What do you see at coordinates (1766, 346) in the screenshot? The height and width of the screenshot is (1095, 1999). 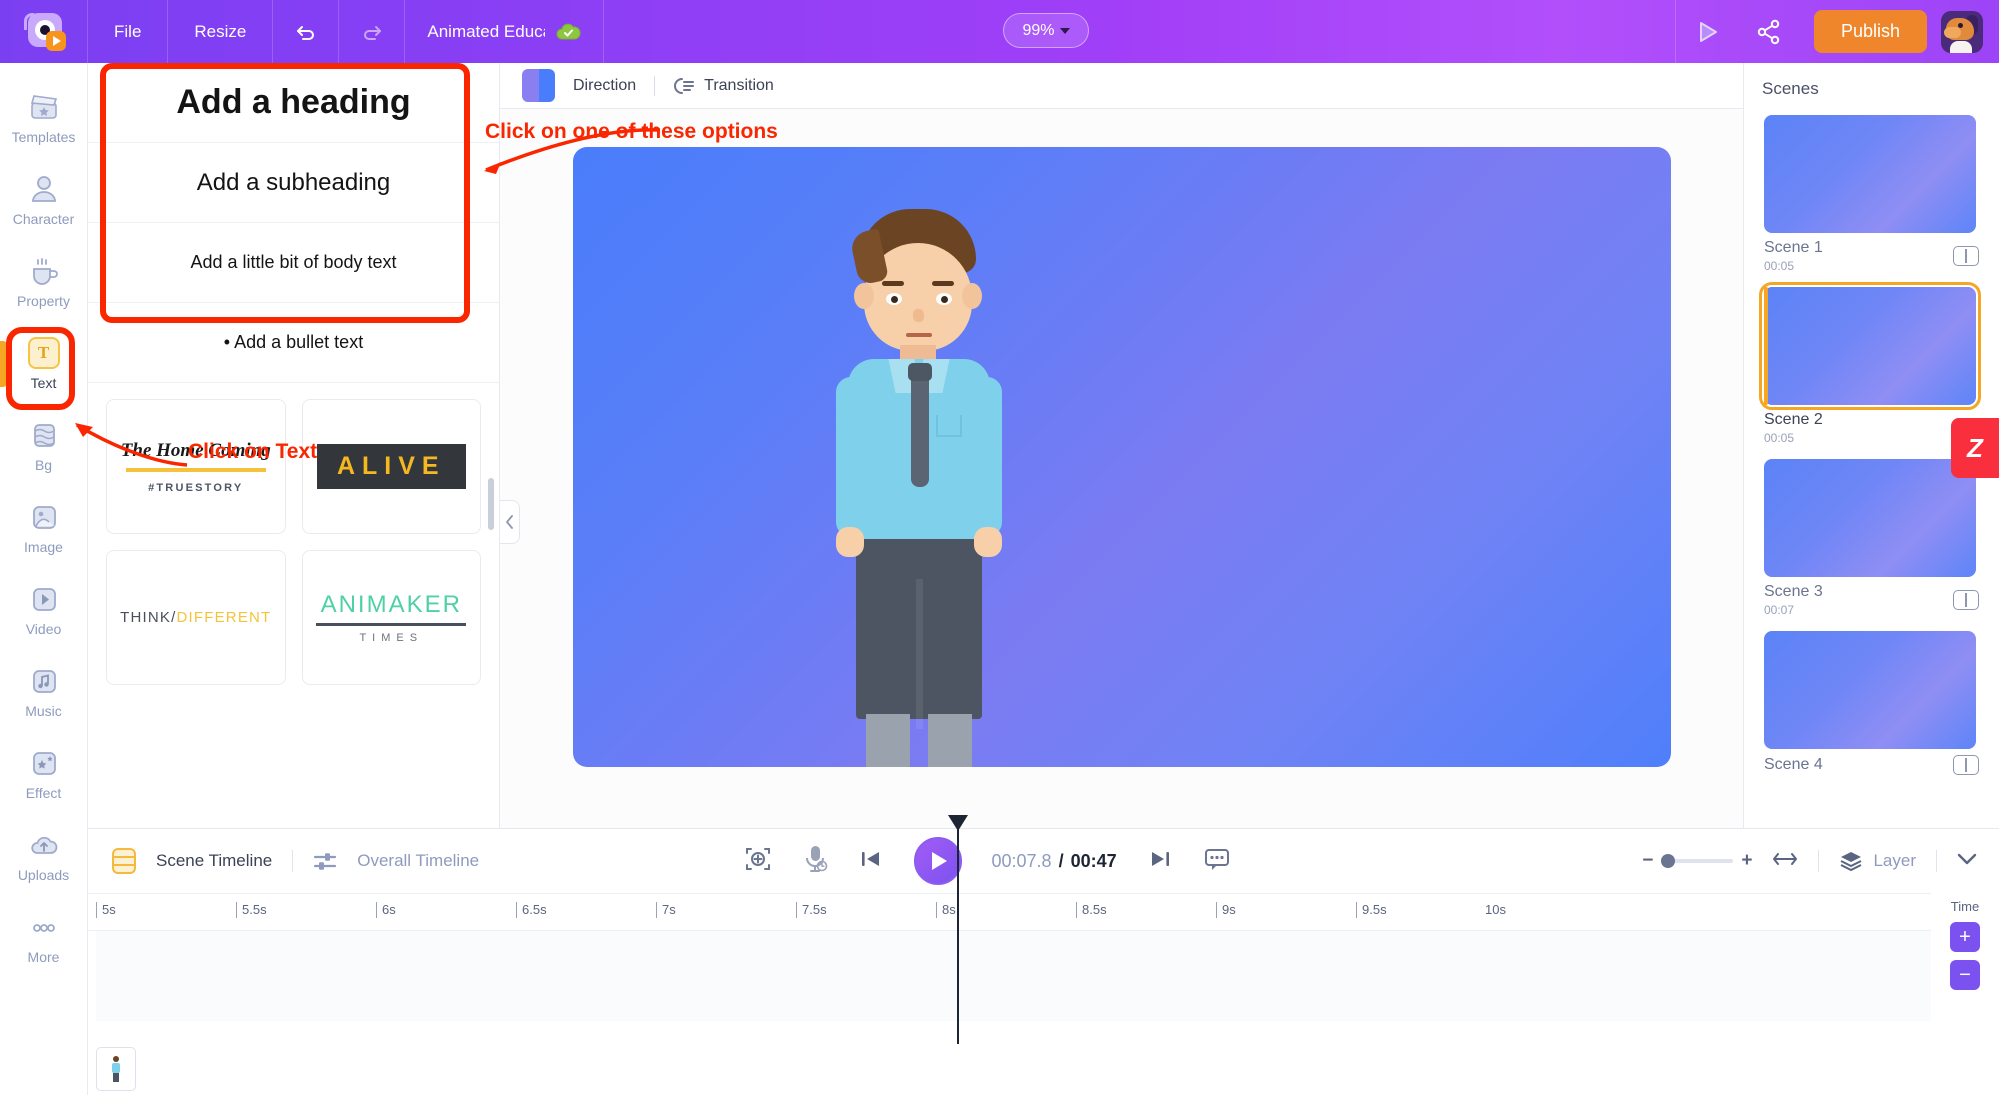 I see `scene-selected-marker` at bounding box center [1766, 346].